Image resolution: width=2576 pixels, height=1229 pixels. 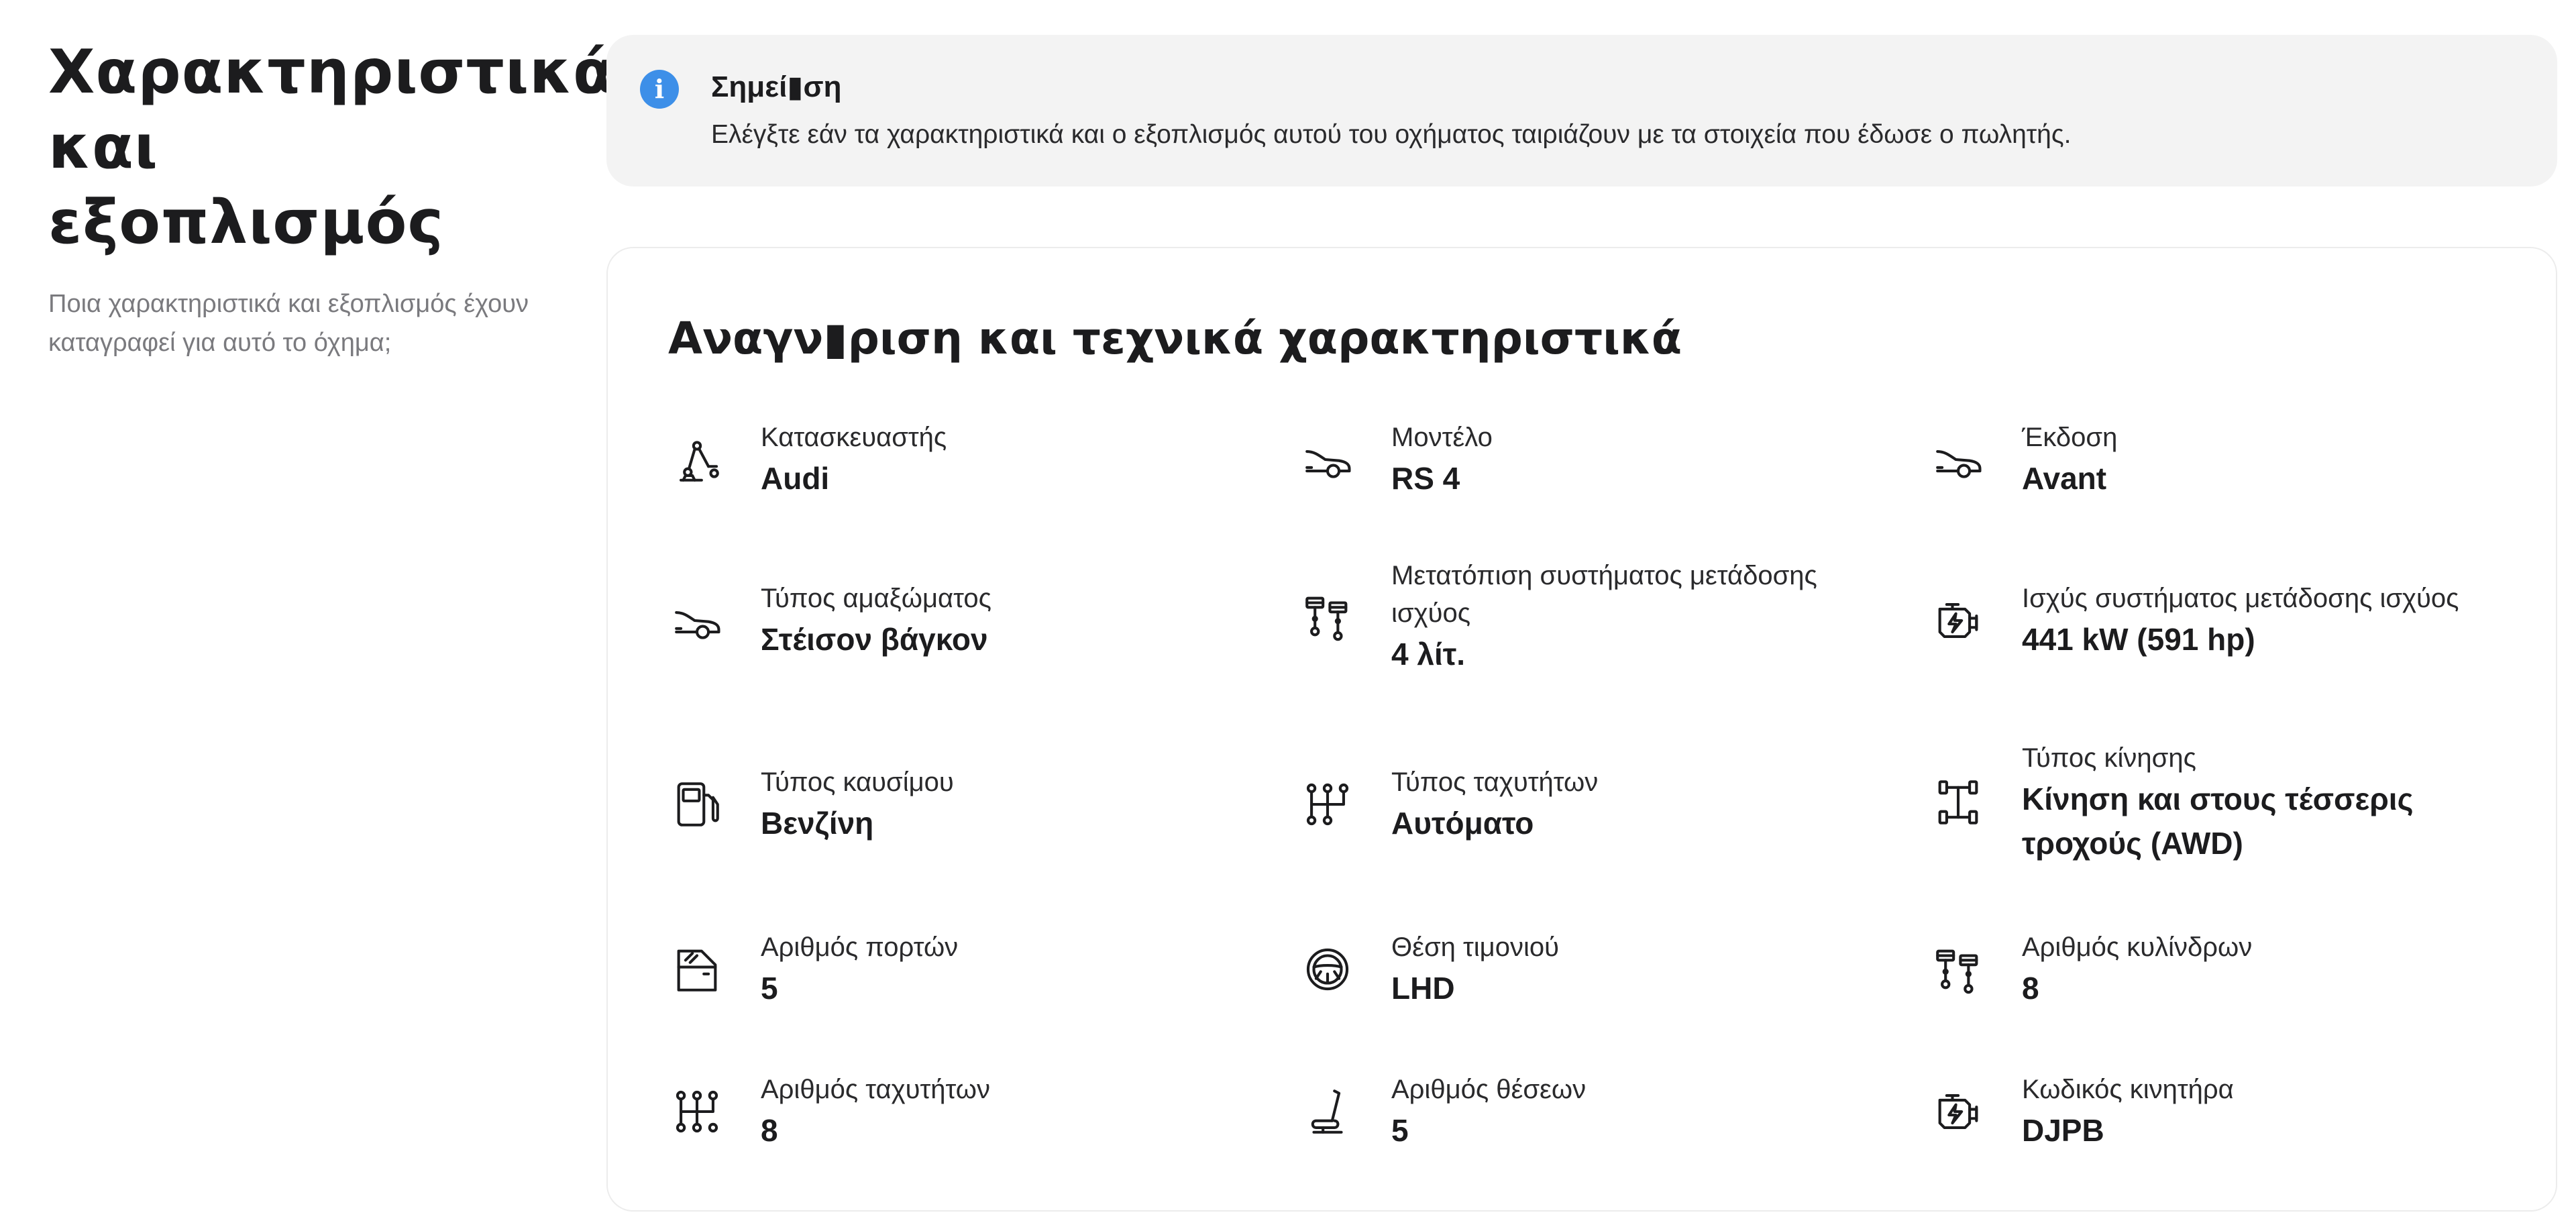 I want to click on spec-version: Έκδοση Avant, so click(x=2219, y=460).